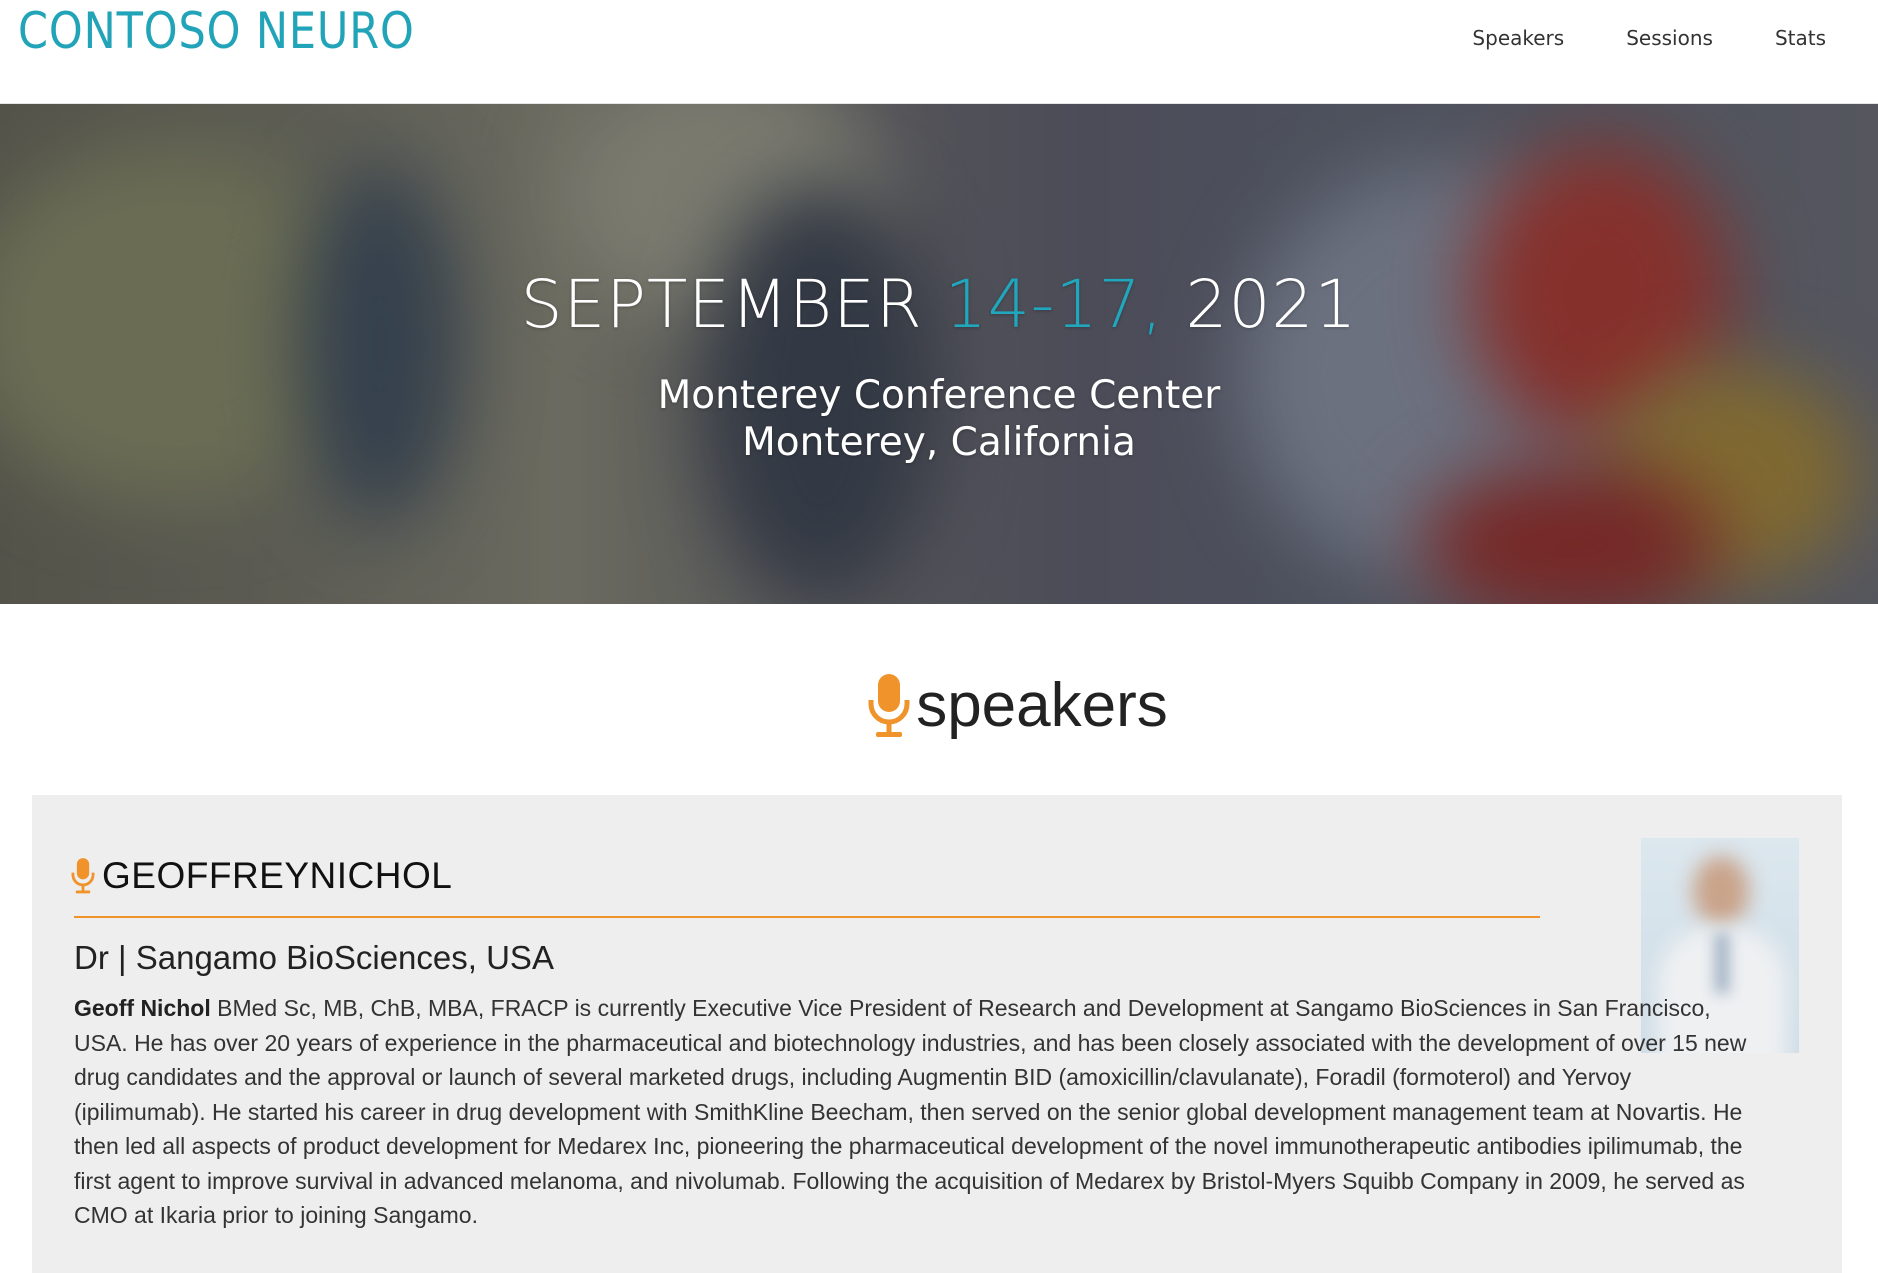 The width and height of the screenshot is (1878, 1273). I want to click on site-logo: CONTOSO NEURO, so click(216, 31).